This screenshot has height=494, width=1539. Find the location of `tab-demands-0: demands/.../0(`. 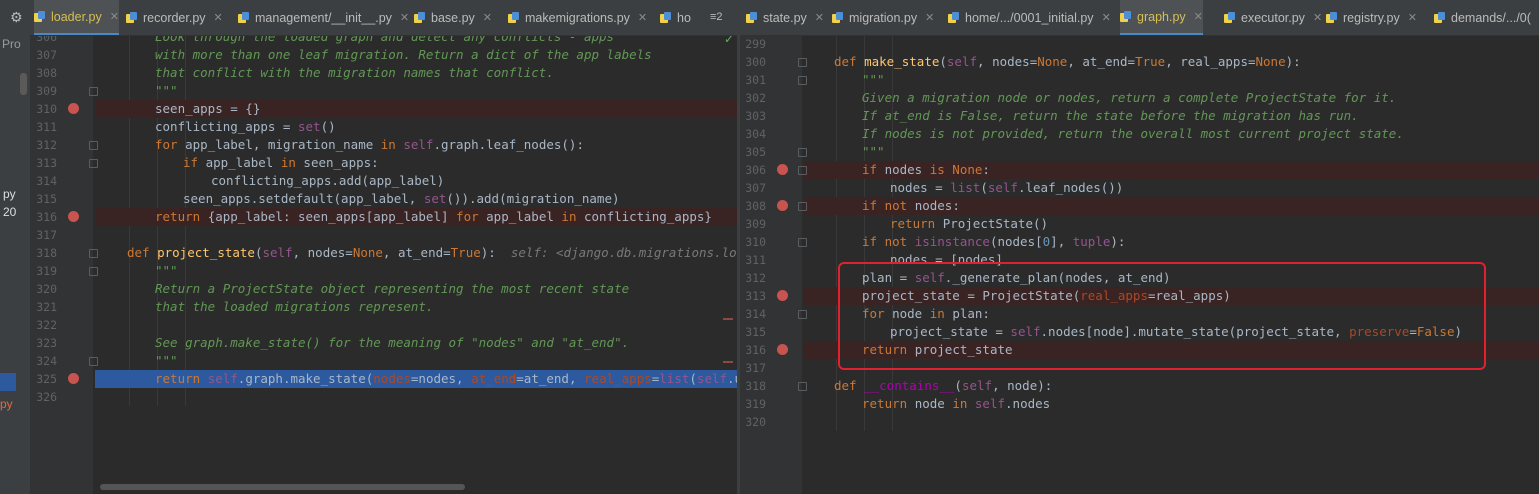

tab-demands-0: demands/.../0( is located at coordinates (1482, 17).